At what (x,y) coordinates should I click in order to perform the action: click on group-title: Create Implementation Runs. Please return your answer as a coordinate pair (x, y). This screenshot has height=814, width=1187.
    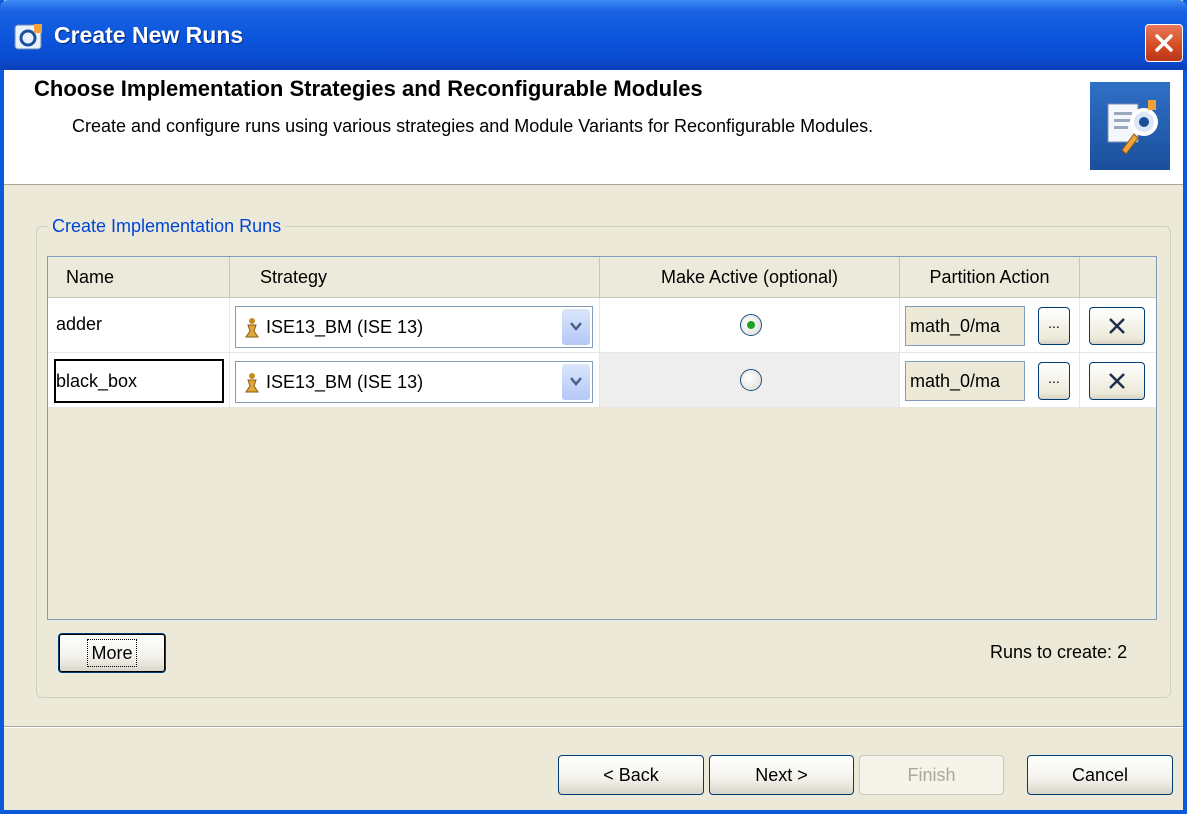
    Looking at the image, I should click on (167, 226).